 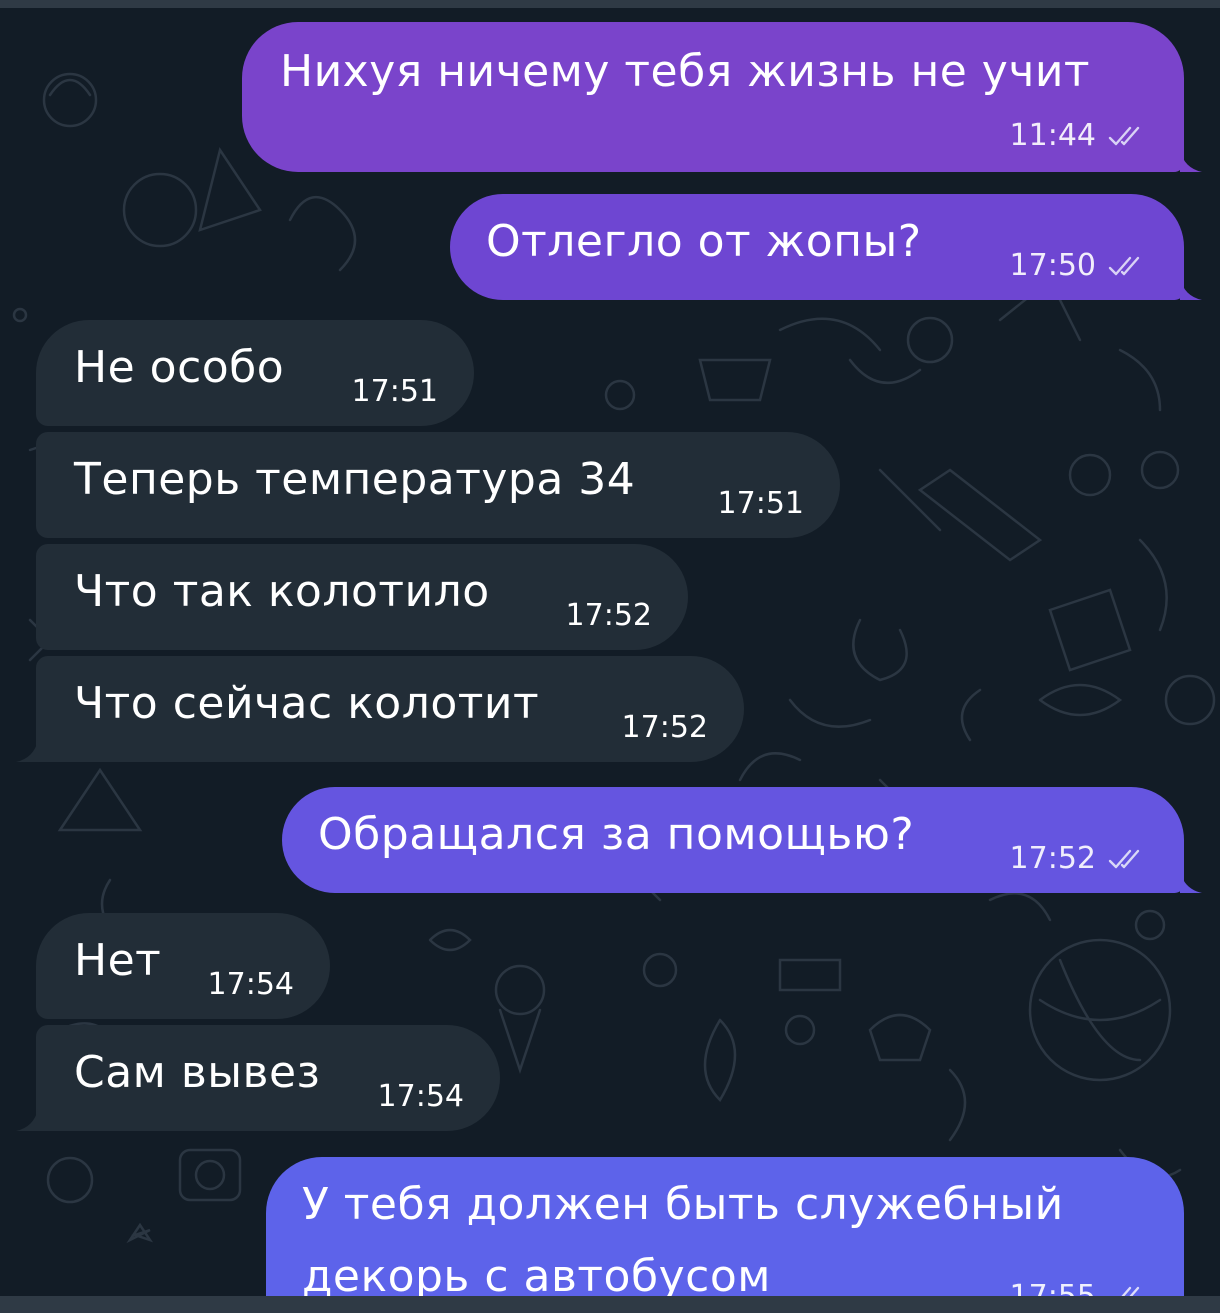 I want to click on message-incoming: Что так колотило 17:52, so click(x=362, y=597).